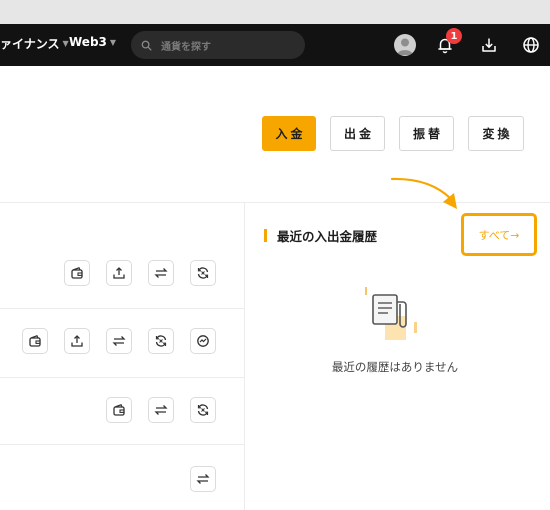 This screenshot has height=510, width=550. What do you see at coordinates (357, 133) in the screenshot?
I see `withdraw-button: 出金` at bounding box center [357, 133].